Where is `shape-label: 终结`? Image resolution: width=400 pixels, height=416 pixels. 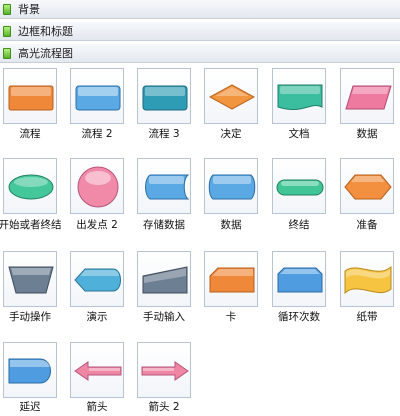 shape-label: 终结 is located at coordinates (299, 225).